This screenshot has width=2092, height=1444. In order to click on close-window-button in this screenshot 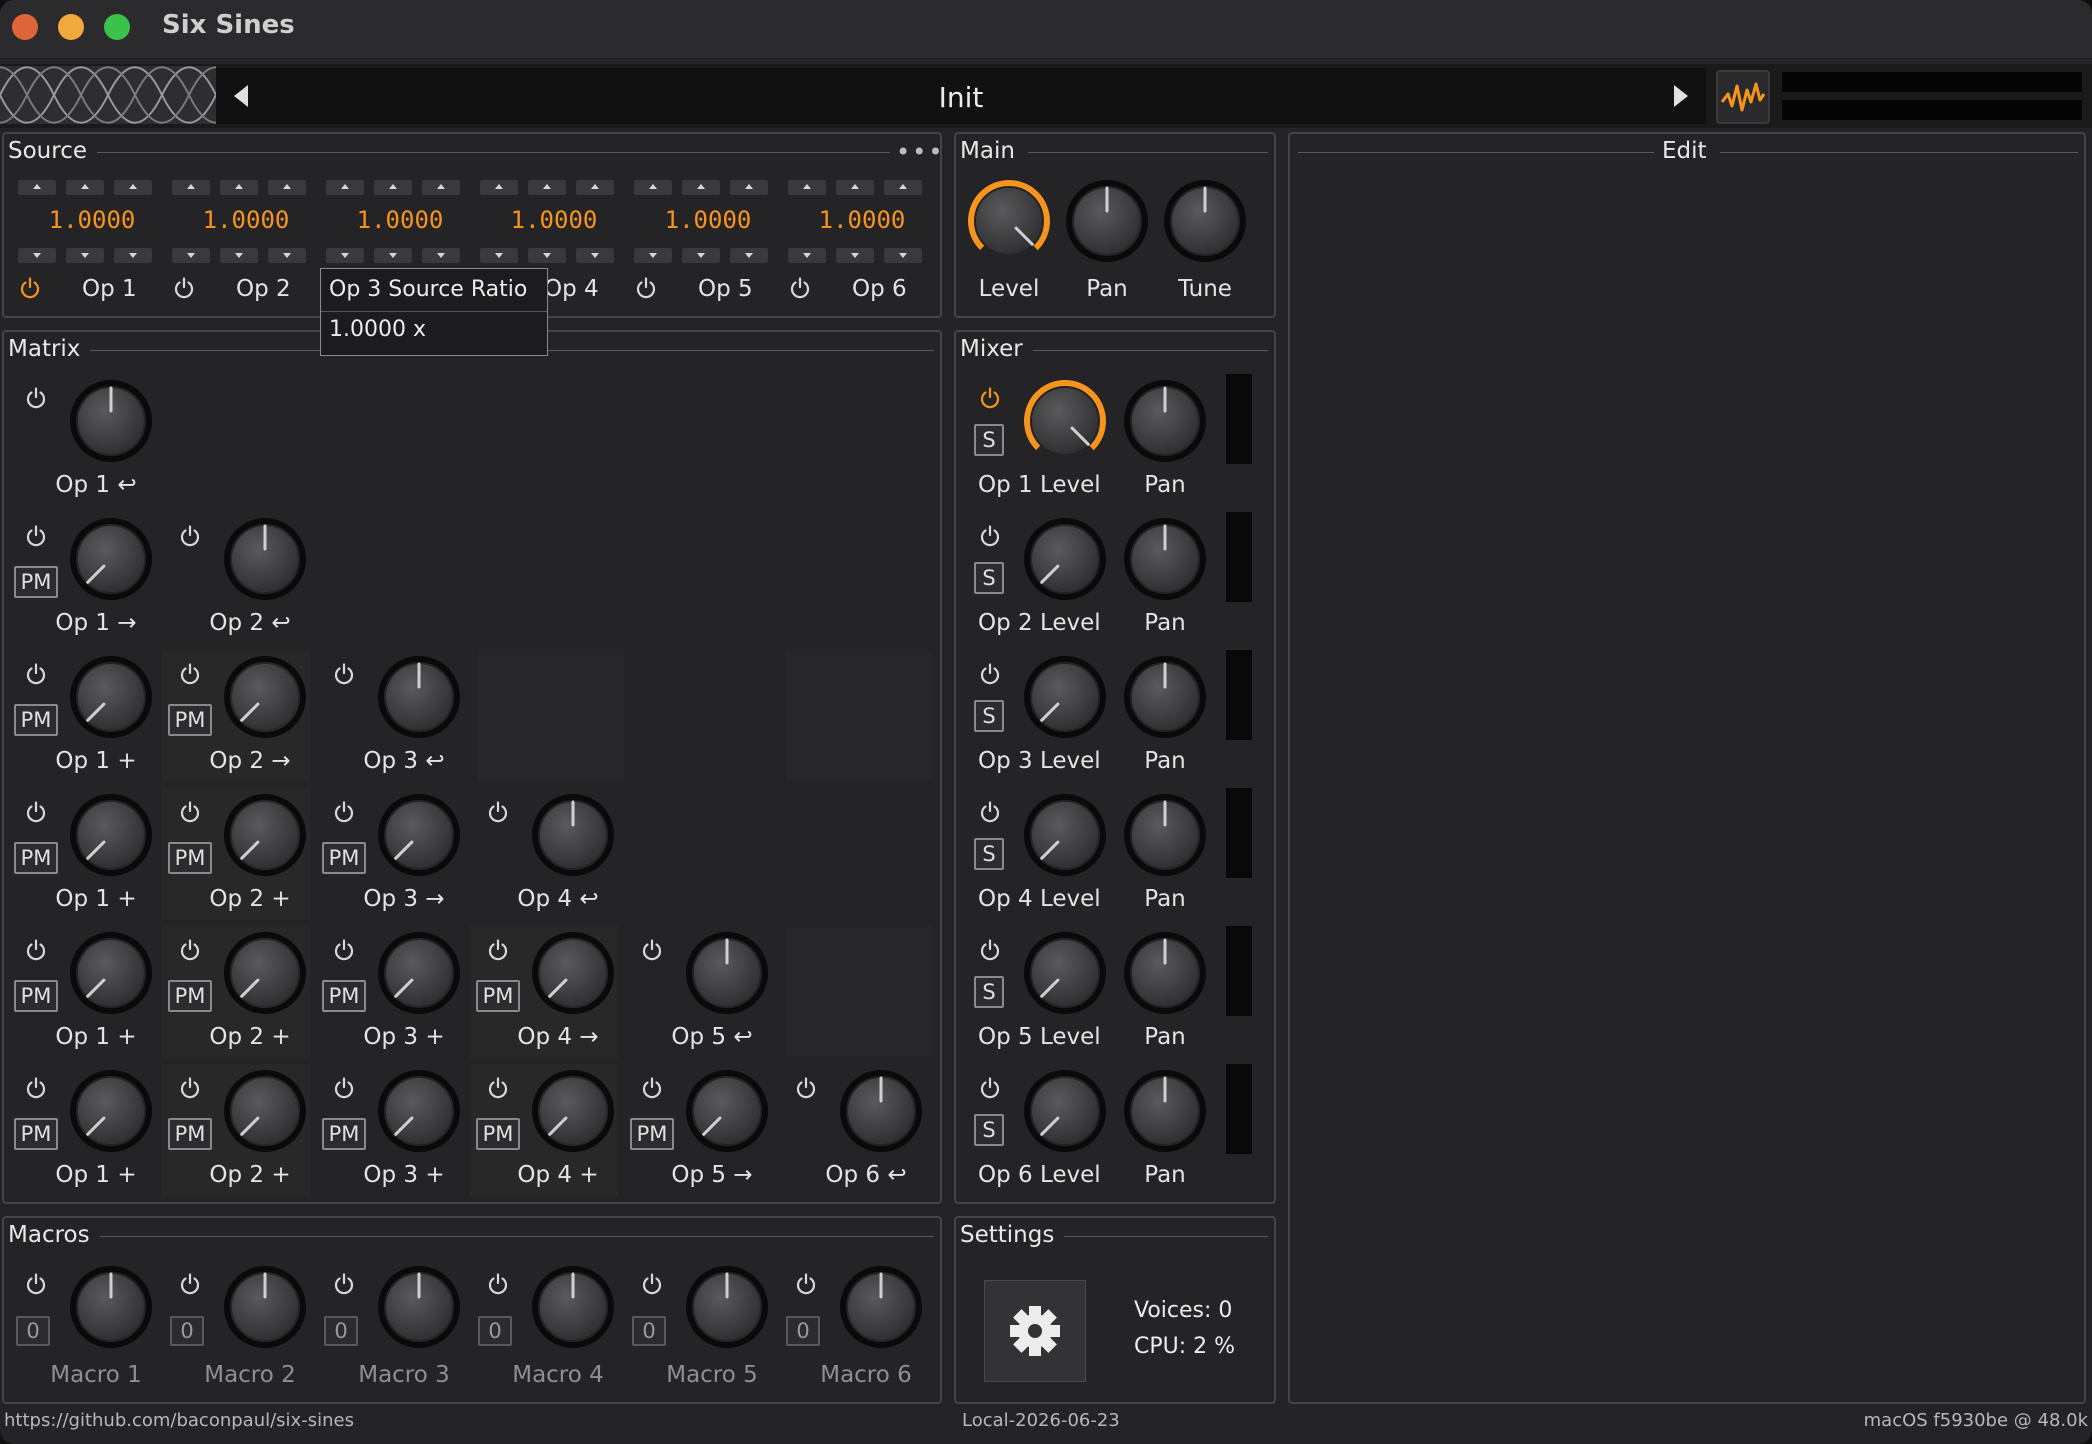, I will do `click(25, 27)`.